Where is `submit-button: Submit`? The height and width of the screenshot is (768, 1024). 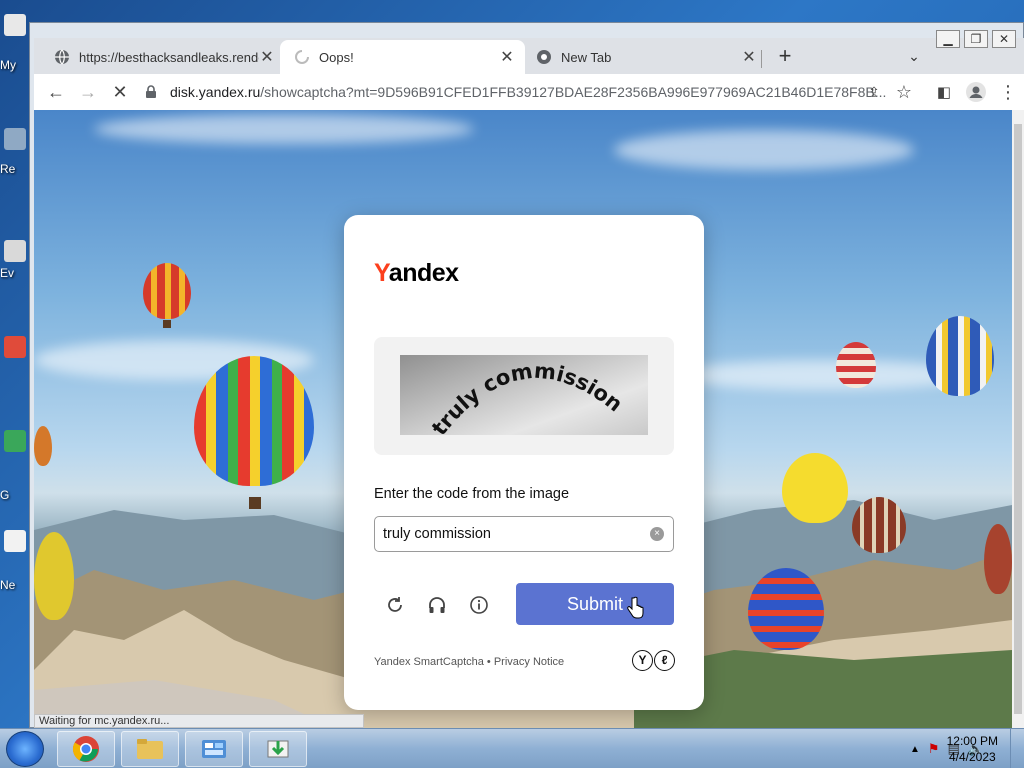 submit-button: Submit is located at coordinates (595, 604).